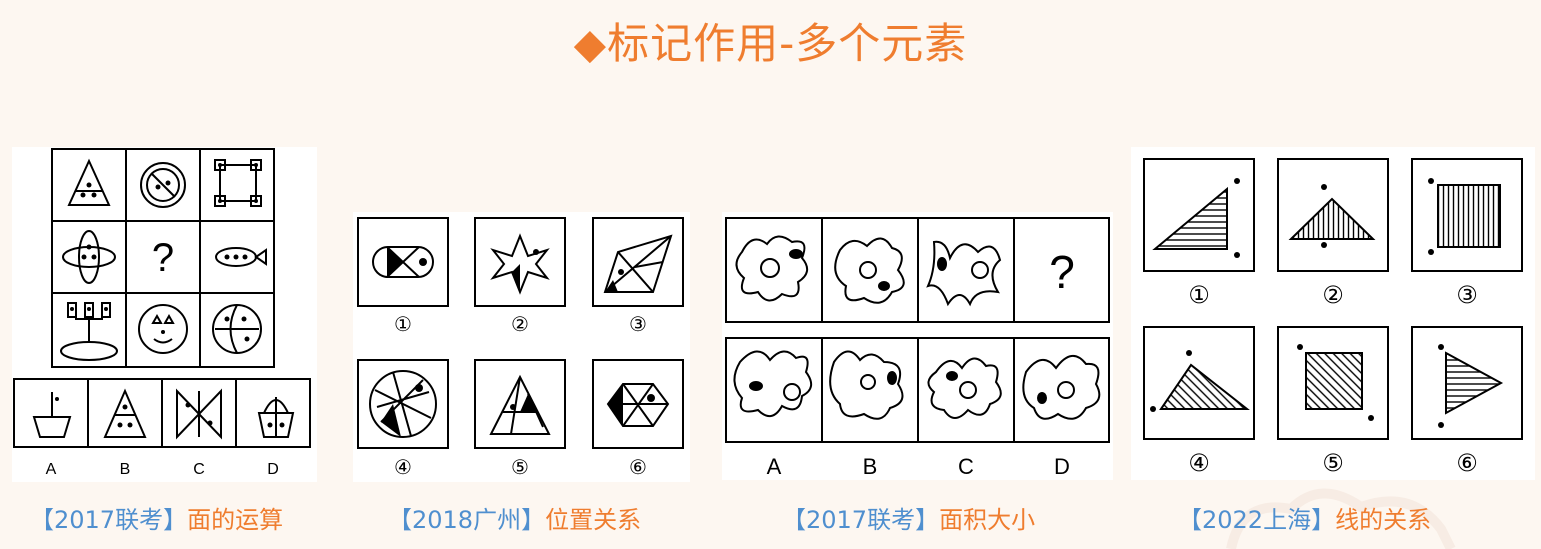  I want to click on caption-1: 【2017联考】面的运算, so click(156, 517).